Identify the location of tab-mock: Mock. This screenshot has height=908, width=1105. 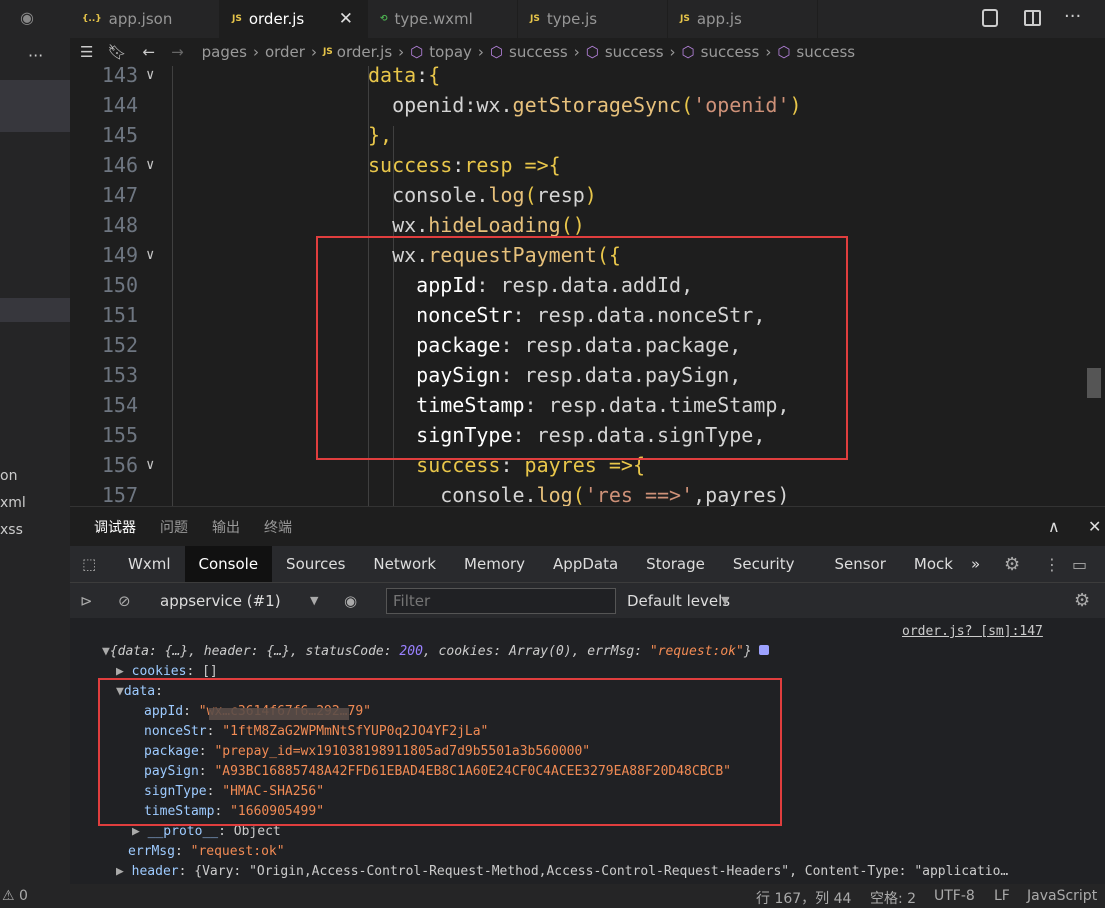
(933, 564).